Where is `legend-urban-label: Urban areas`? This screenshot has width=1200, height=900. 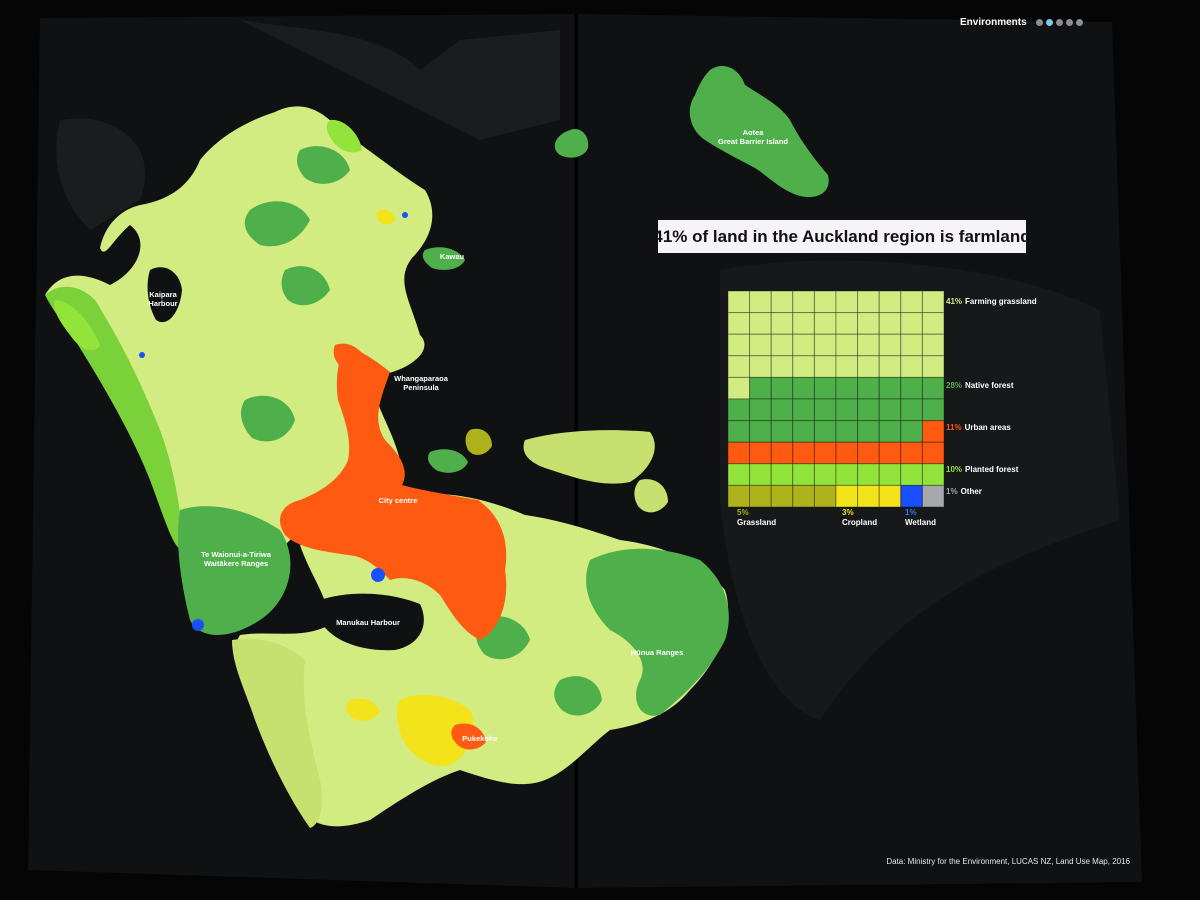
legend-urban-label: Urban areas is located at coordinates (987, 427).